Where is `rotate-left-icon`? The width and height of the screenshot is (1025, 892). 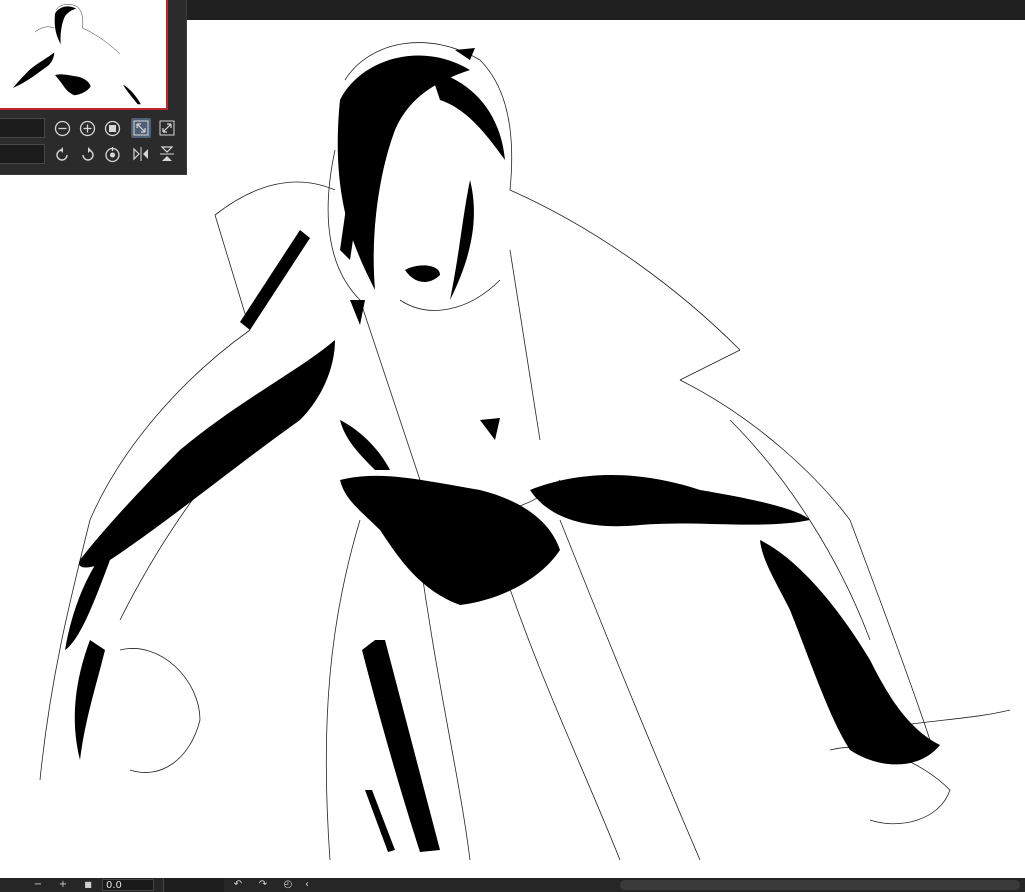 rotate-left-icon is located at coordinates (62, 154).